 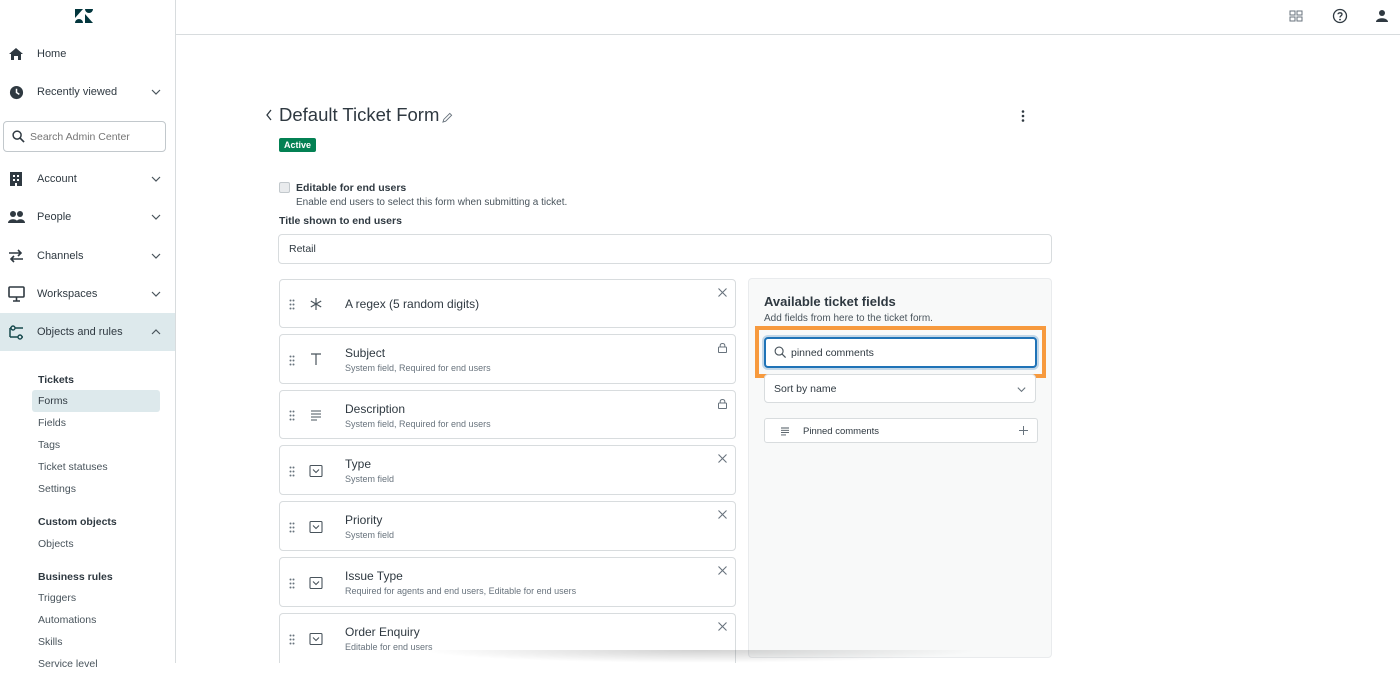 I want to click on subnav-heading-tickets: Tickets, so click(x=56, y=380).